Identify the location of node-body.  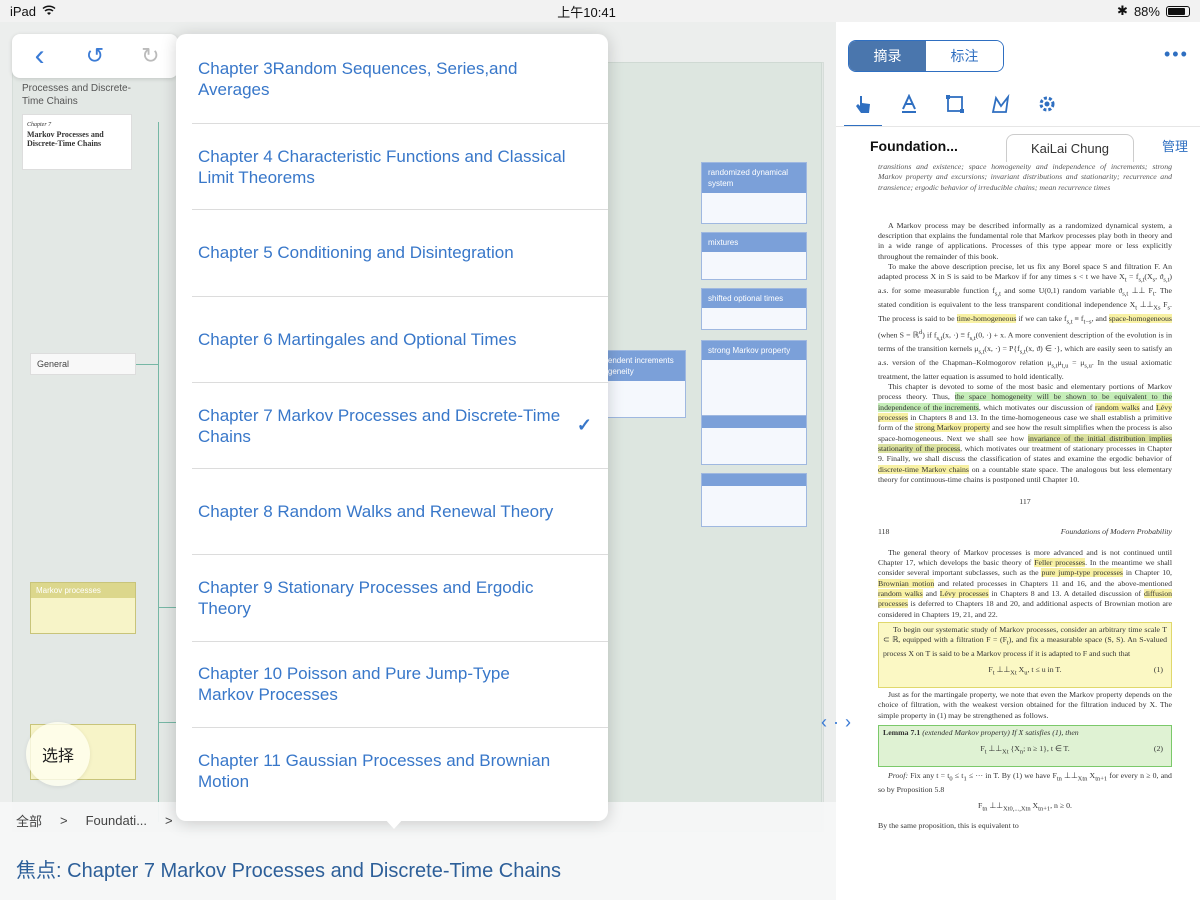
(83, 602).